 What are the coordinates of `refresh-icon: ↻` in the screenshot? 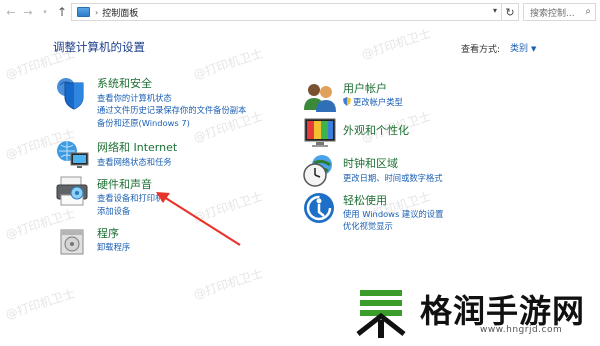 It's located at (510, 12).